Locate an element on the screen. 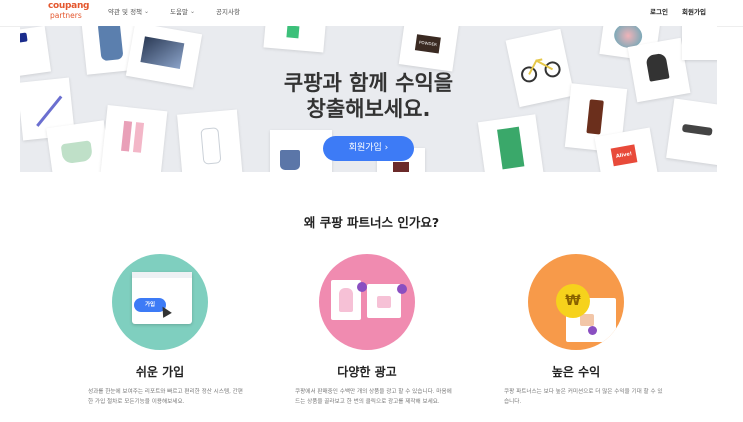  won-coin-icon: ₩ is located at coordinates (573, 301).